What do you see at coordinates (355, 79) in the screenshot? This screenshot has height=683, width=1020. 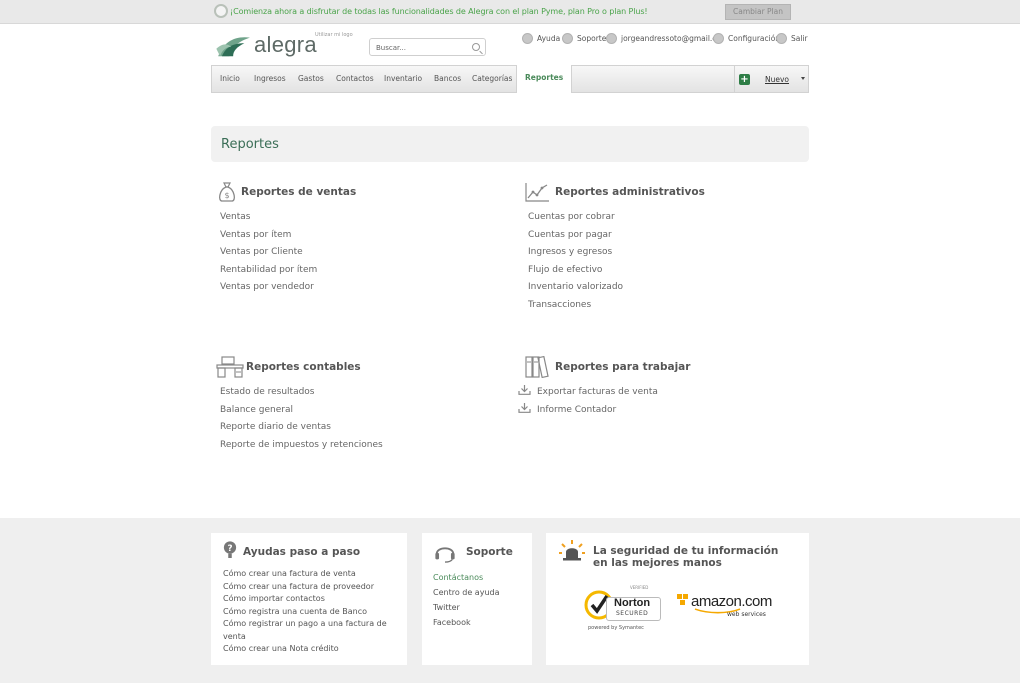 I see `nav-item-contactos: Contactos` at bounding box center [355, 79].